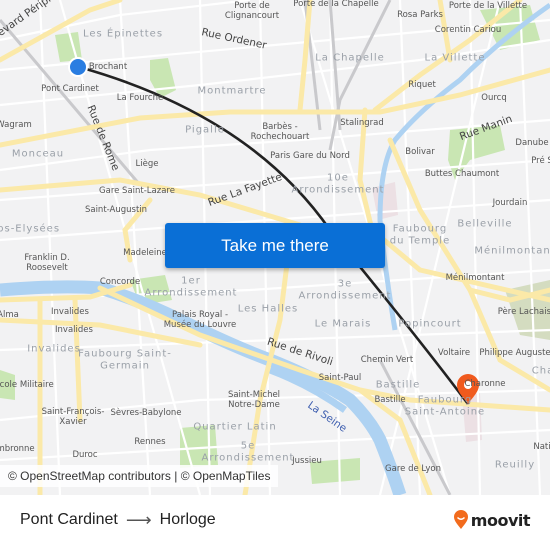 Image resolution: width=550 pixels, height=550 pixels. What do you see at coordinates (16, 125) in the screenshot?
I see `map-label-wagram: Wagram` at bounding box center [16, 125].